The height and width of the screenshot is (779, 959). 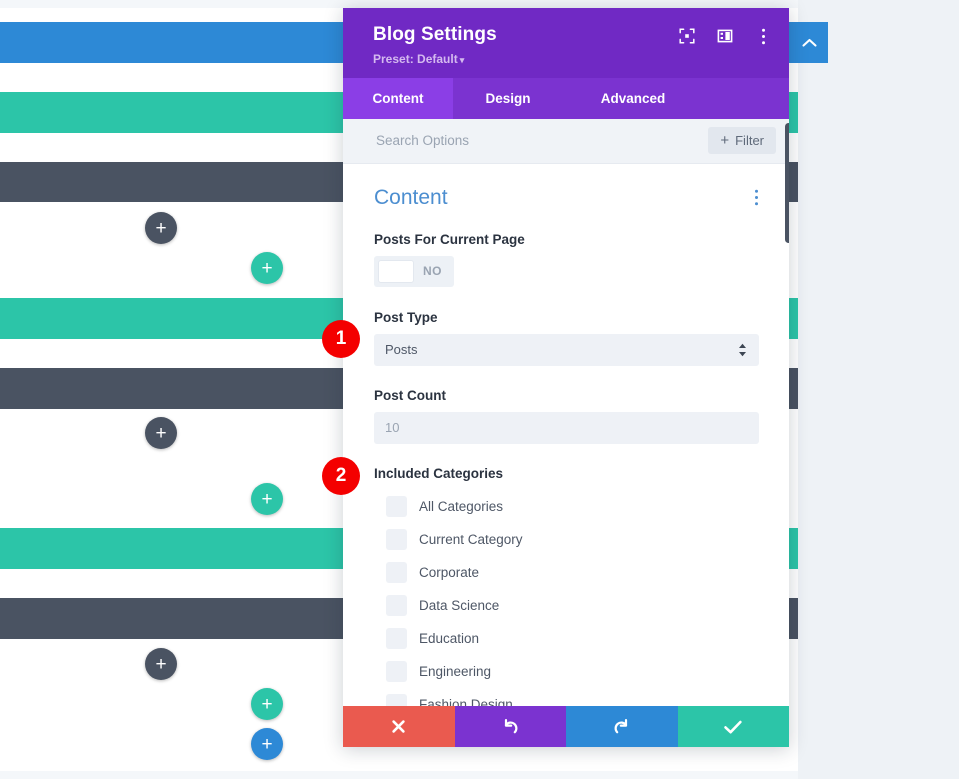 I want to click on tab-advanced: Advanced, so click(x=633, y=98).